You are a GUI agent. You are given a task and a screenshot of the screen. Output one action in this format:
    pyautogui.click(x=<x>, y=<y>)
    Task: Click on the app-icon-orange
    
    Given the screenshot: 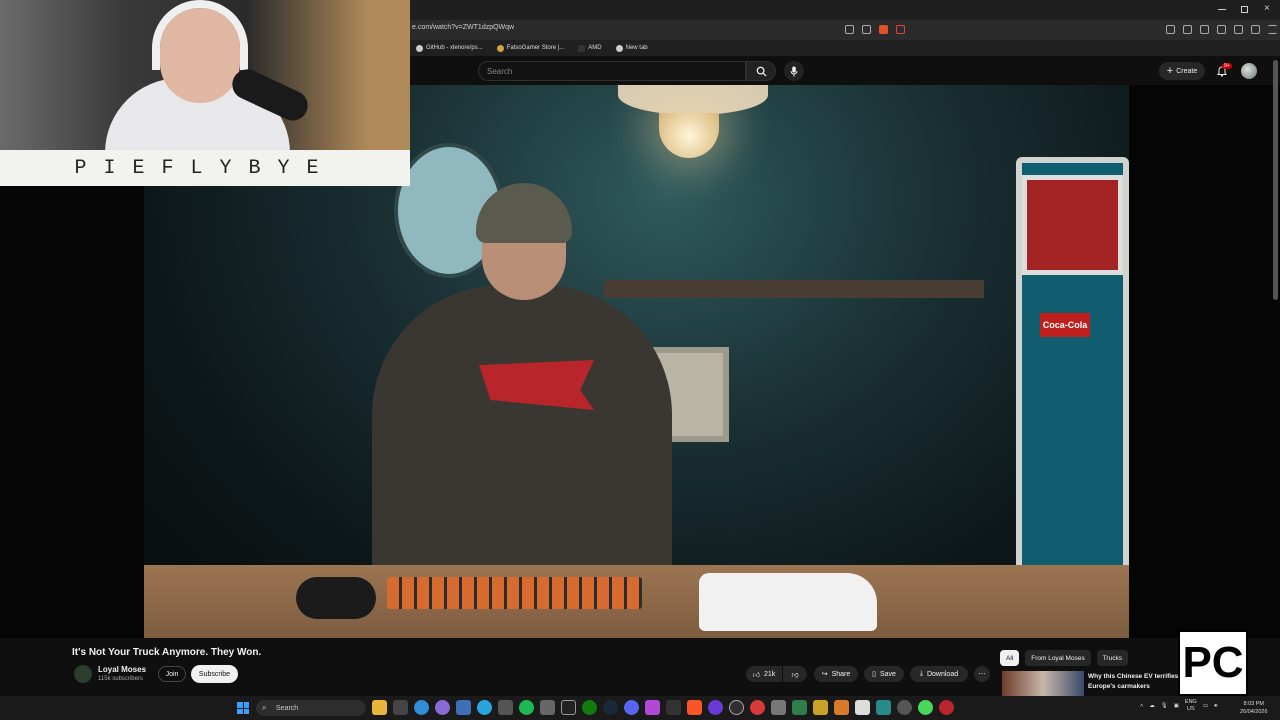 What is the action you would take?
    pyautogui.click(x=841, y=707)
    